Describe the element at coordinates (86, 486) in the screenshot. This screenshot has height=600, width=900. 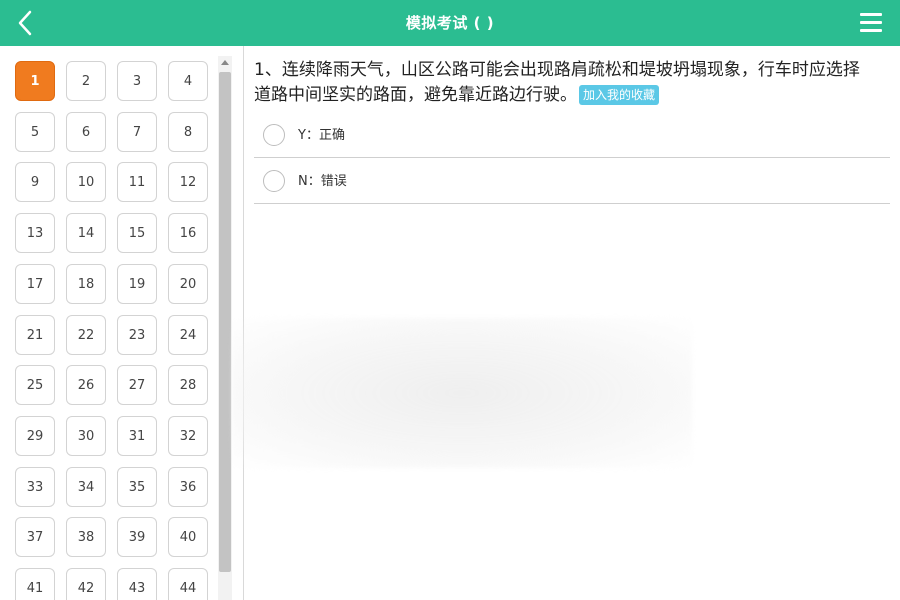
I see `question-number-button: 34` at that location.